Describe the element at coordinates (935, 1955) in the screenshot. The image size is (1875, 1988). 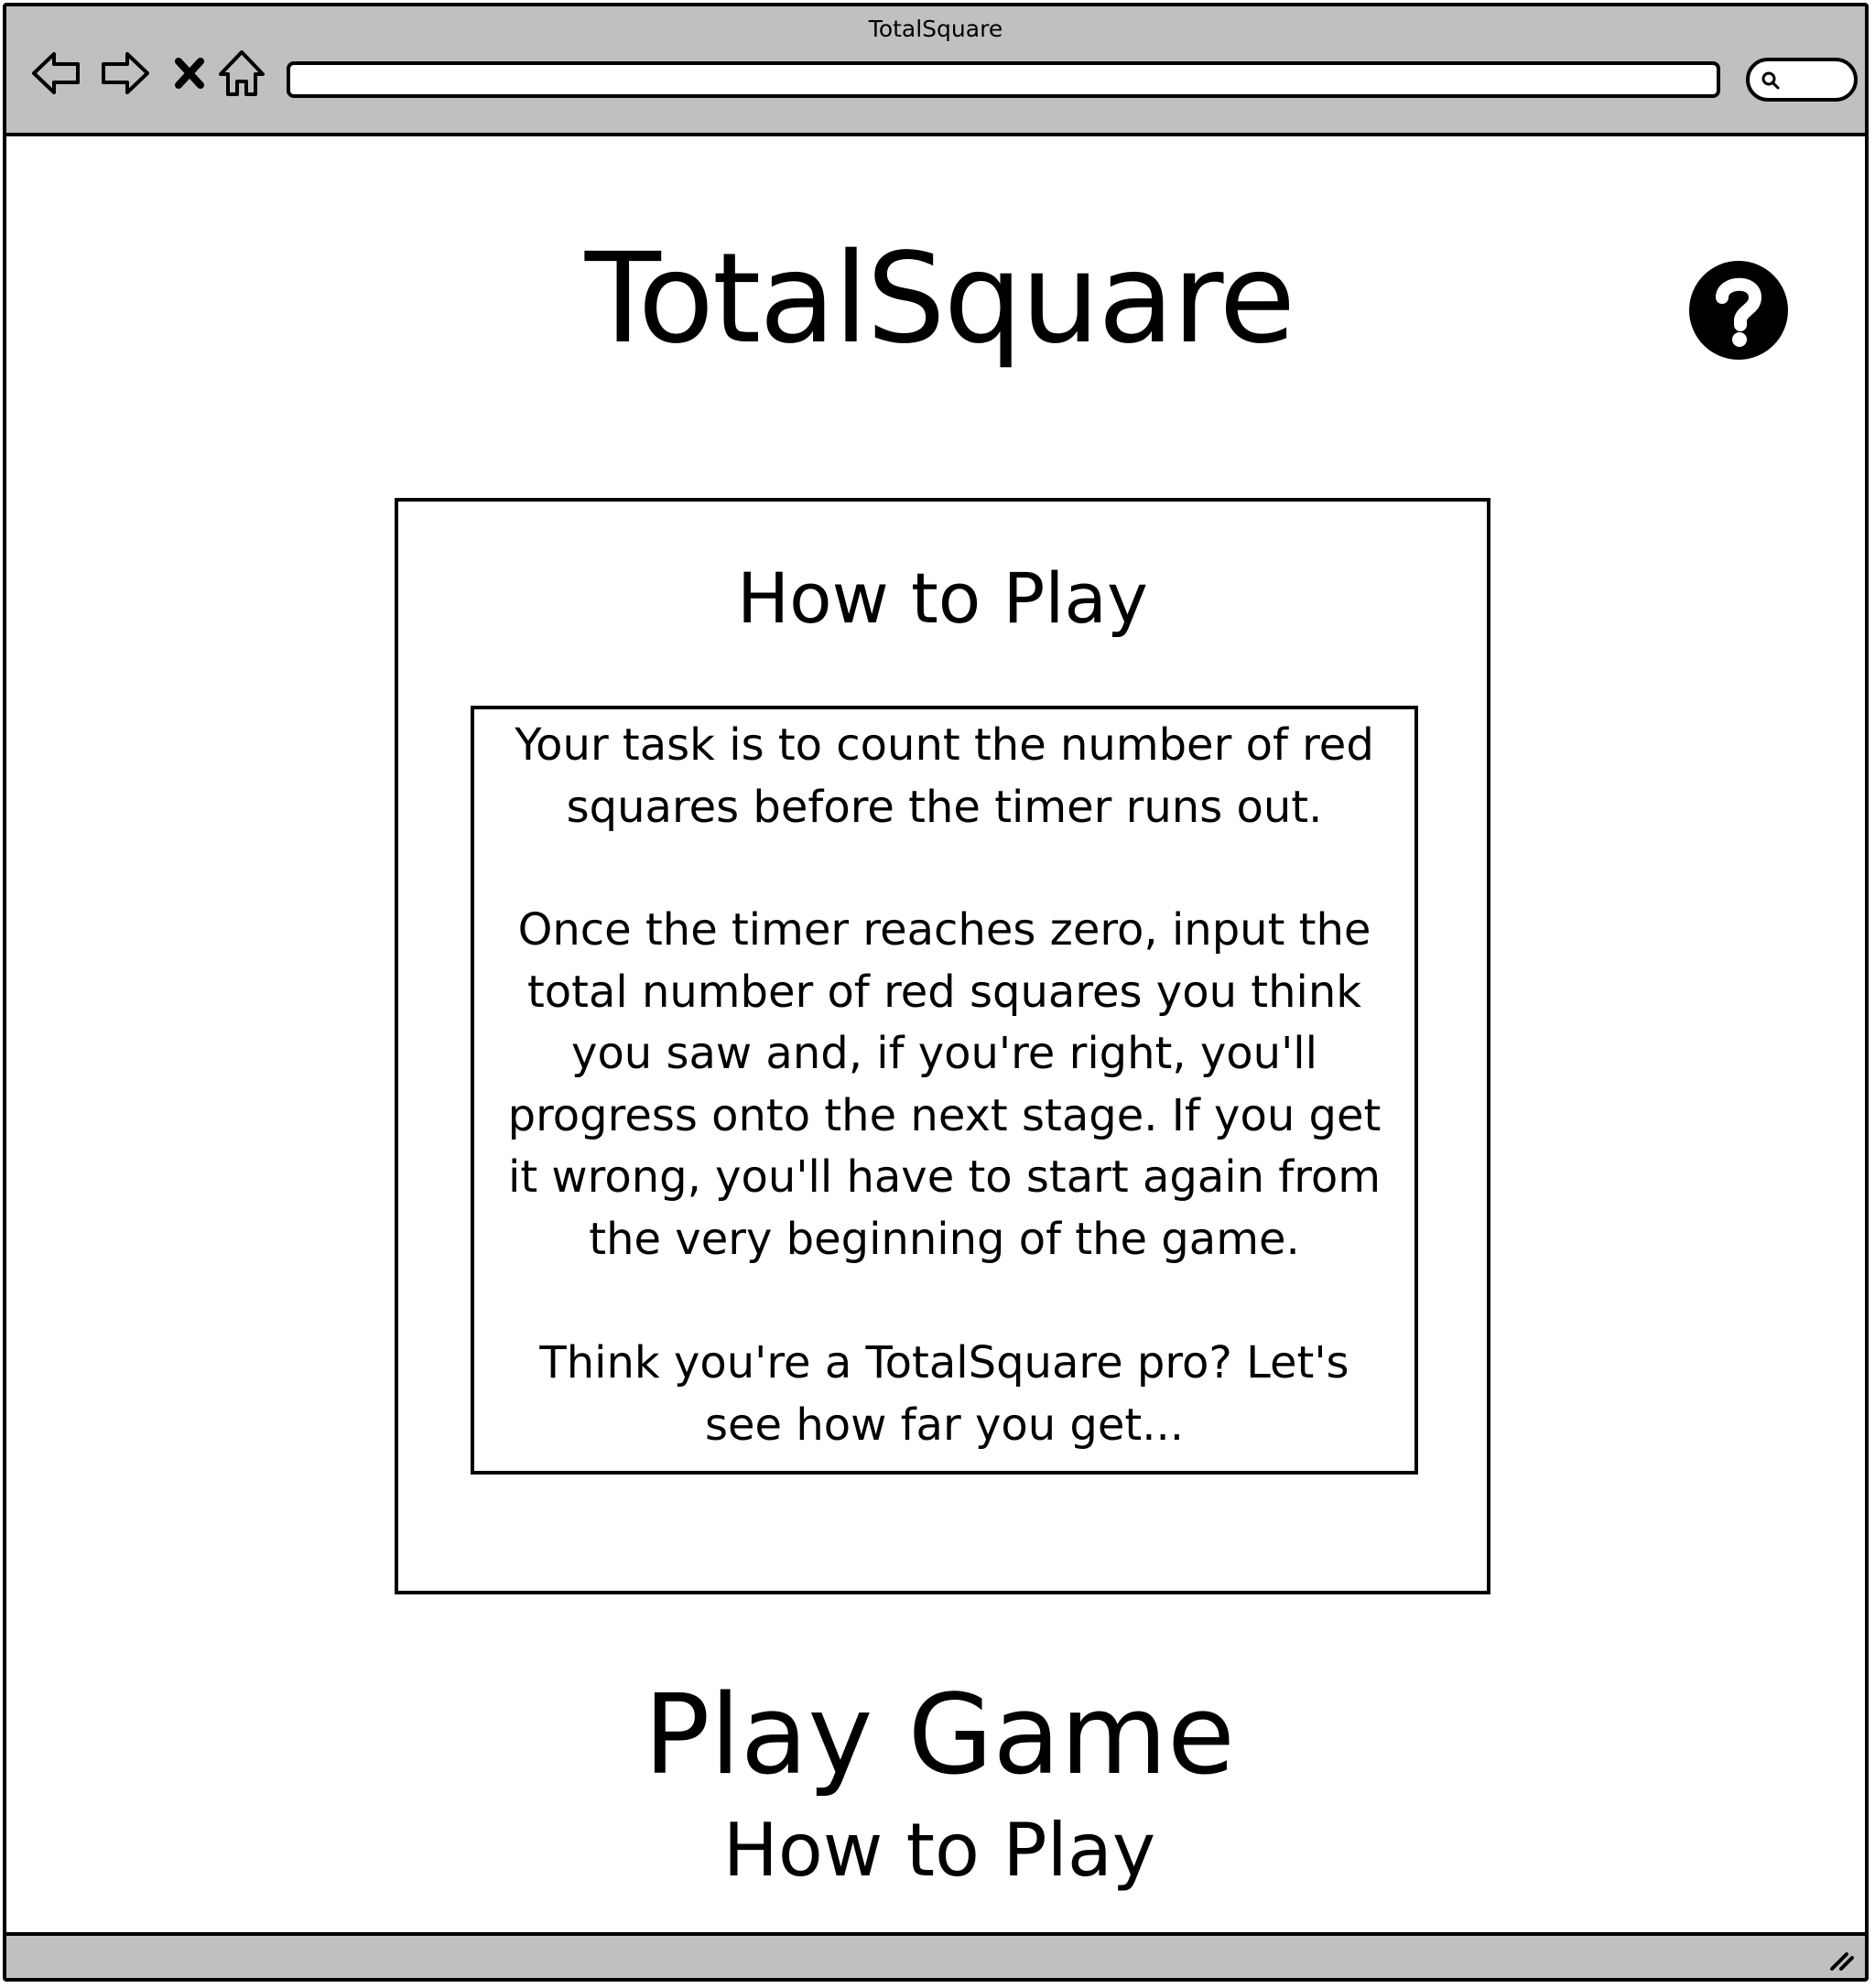
I see `status-bar` at that location.